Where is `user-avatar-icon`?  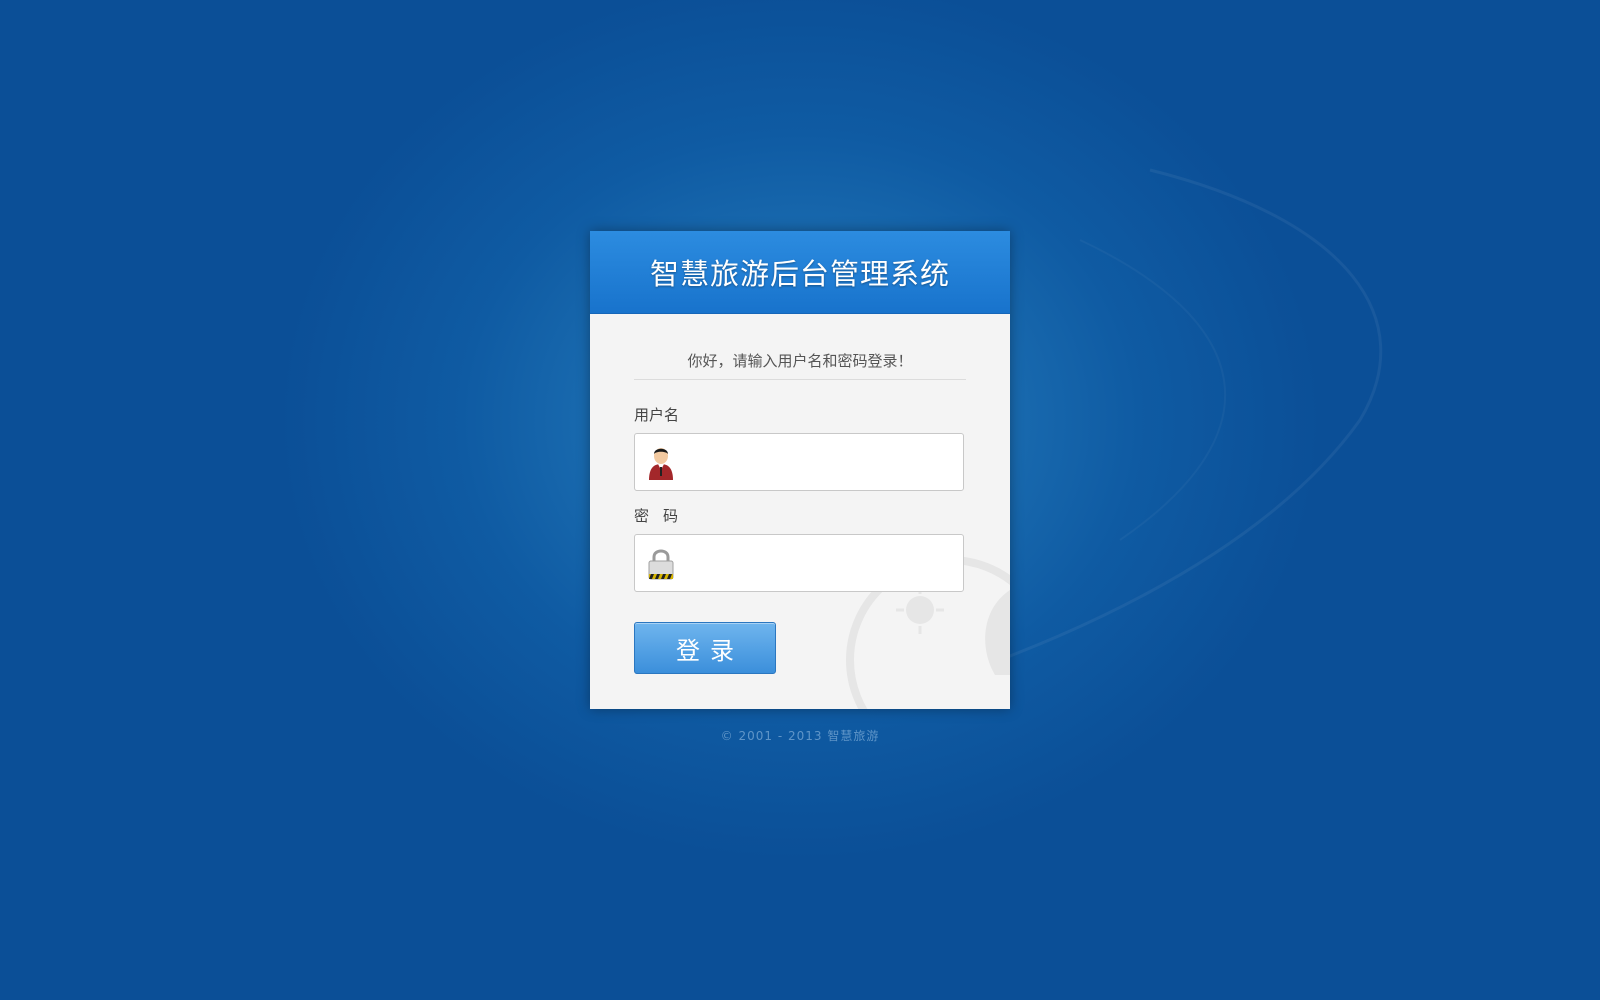 user-avatar-icon is located at coordinates (661, 464).